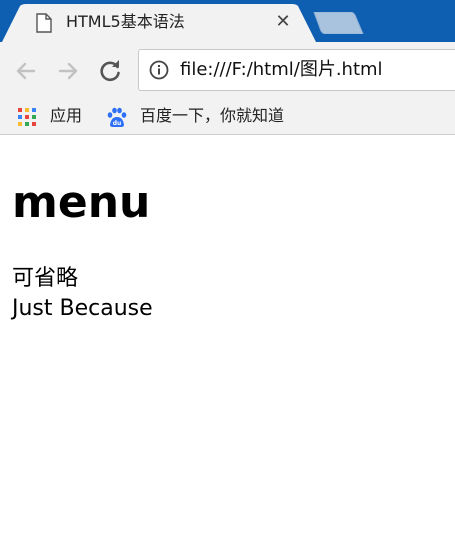 Image resolution: width=455 pixels, height=558 pixels. What do you see at coordinates (81, 202) in the screenshot?
I see `page-heading: menu` at bounding box center [81, 202].